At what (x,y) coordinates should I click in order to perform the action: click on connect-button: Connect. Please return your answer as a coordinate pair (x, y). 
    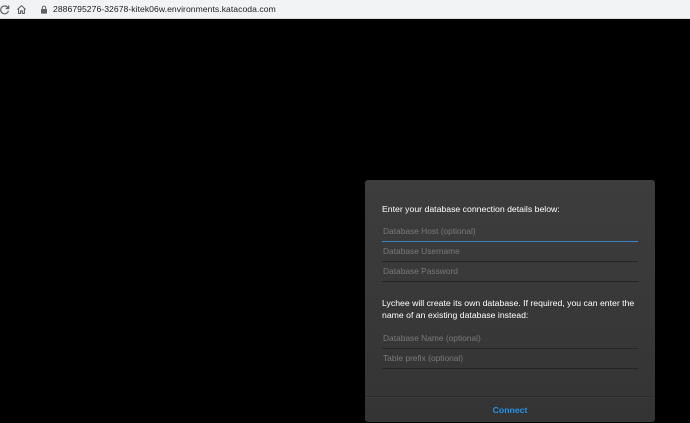
    Looking at the image, I should click on (510, 410).